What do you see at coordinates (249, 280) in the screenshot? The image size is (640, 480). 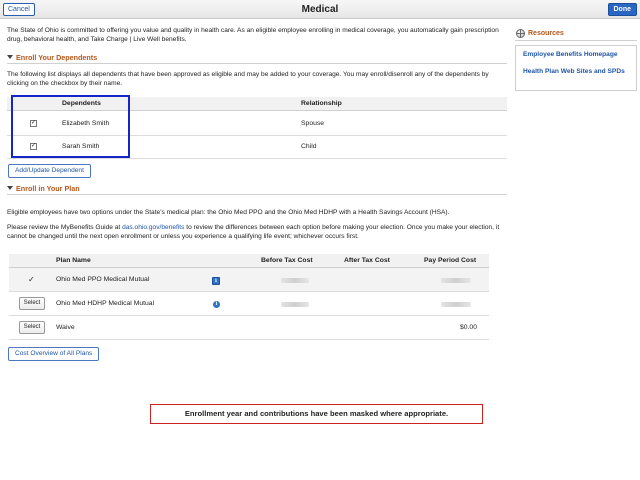 I see `plan-row: ✓ Ohio Med PPO Medical Mutual i` at bounding box center [249, 280].